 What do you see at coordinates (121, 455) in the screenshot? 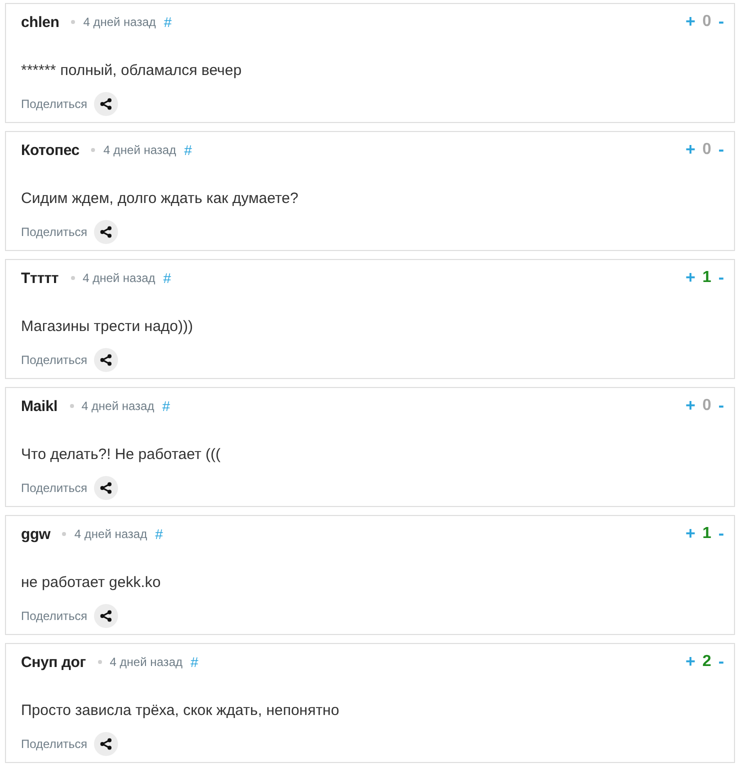
I see `comment-text: Что делать?! Не работает (((` at bounding box center [121, 455].